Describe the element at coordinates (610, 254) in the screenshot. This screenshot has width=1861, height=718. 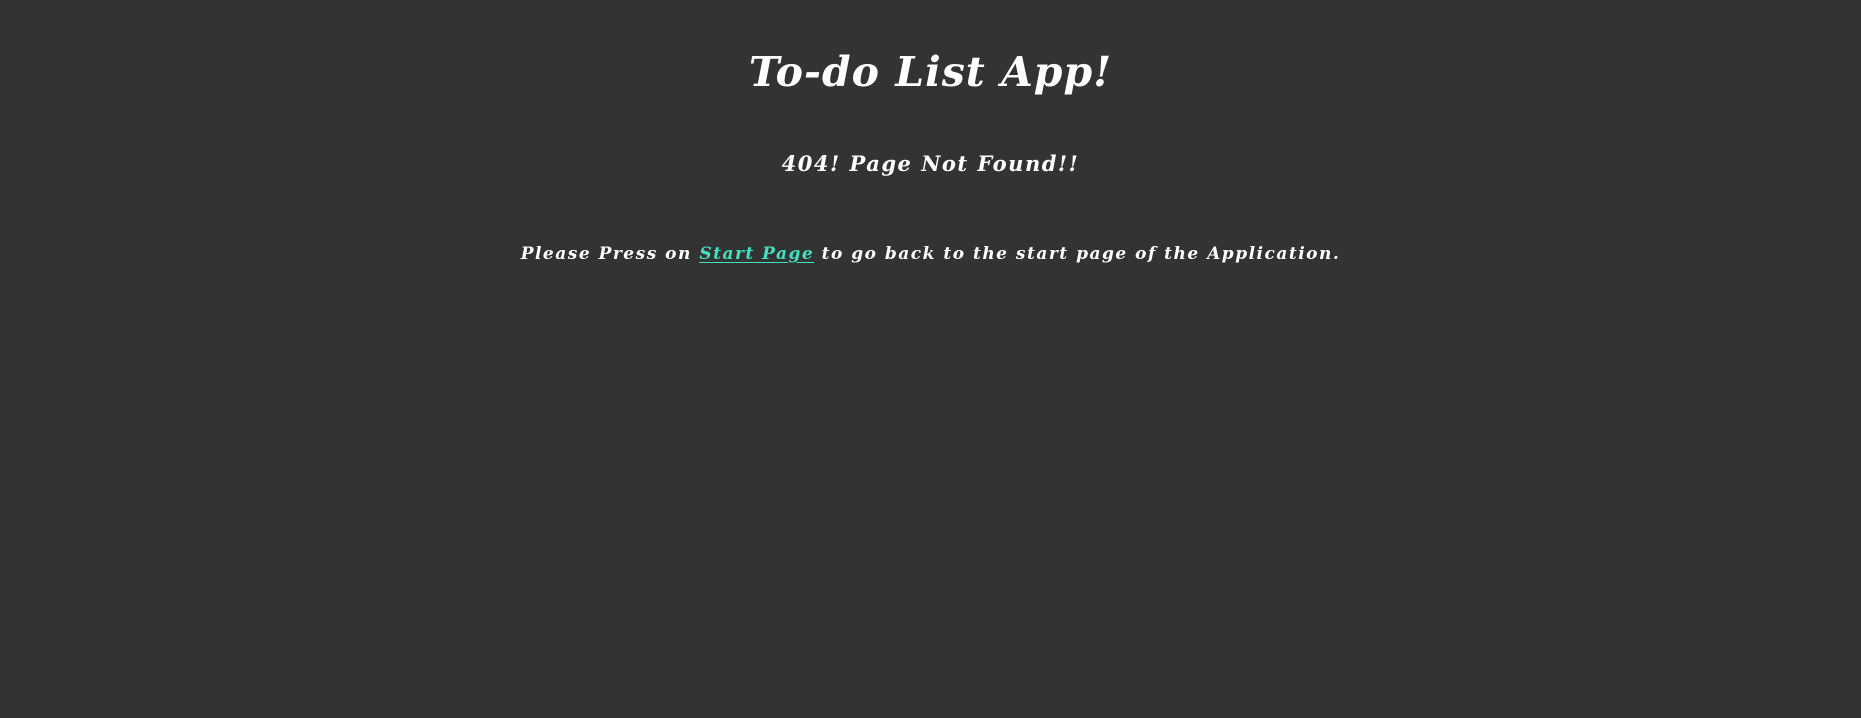
I see `instructions-prefix: Please Press on` at that location.